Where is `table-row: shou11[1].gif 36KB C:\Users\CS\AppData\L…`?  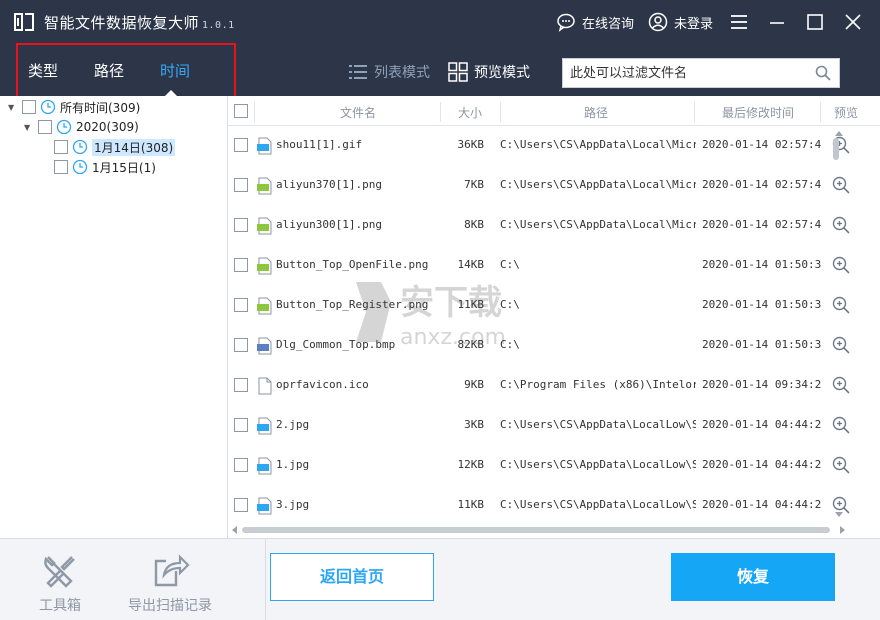 table-row: shou11[1].gif 36KB C:\Users\CS\AppData\L… is located at coordinates (554, 146).